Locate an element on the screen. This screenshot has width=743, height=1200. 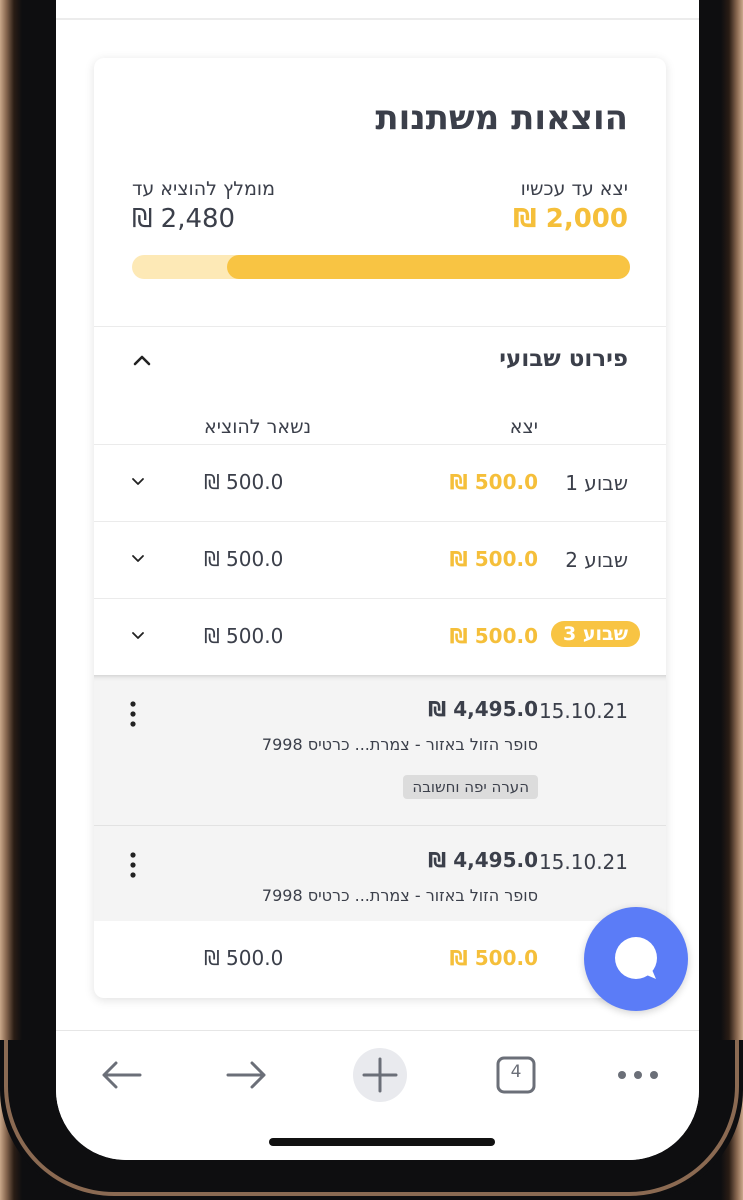
spent-value: 2,000 ₪ is located at coordinates (570, 219).